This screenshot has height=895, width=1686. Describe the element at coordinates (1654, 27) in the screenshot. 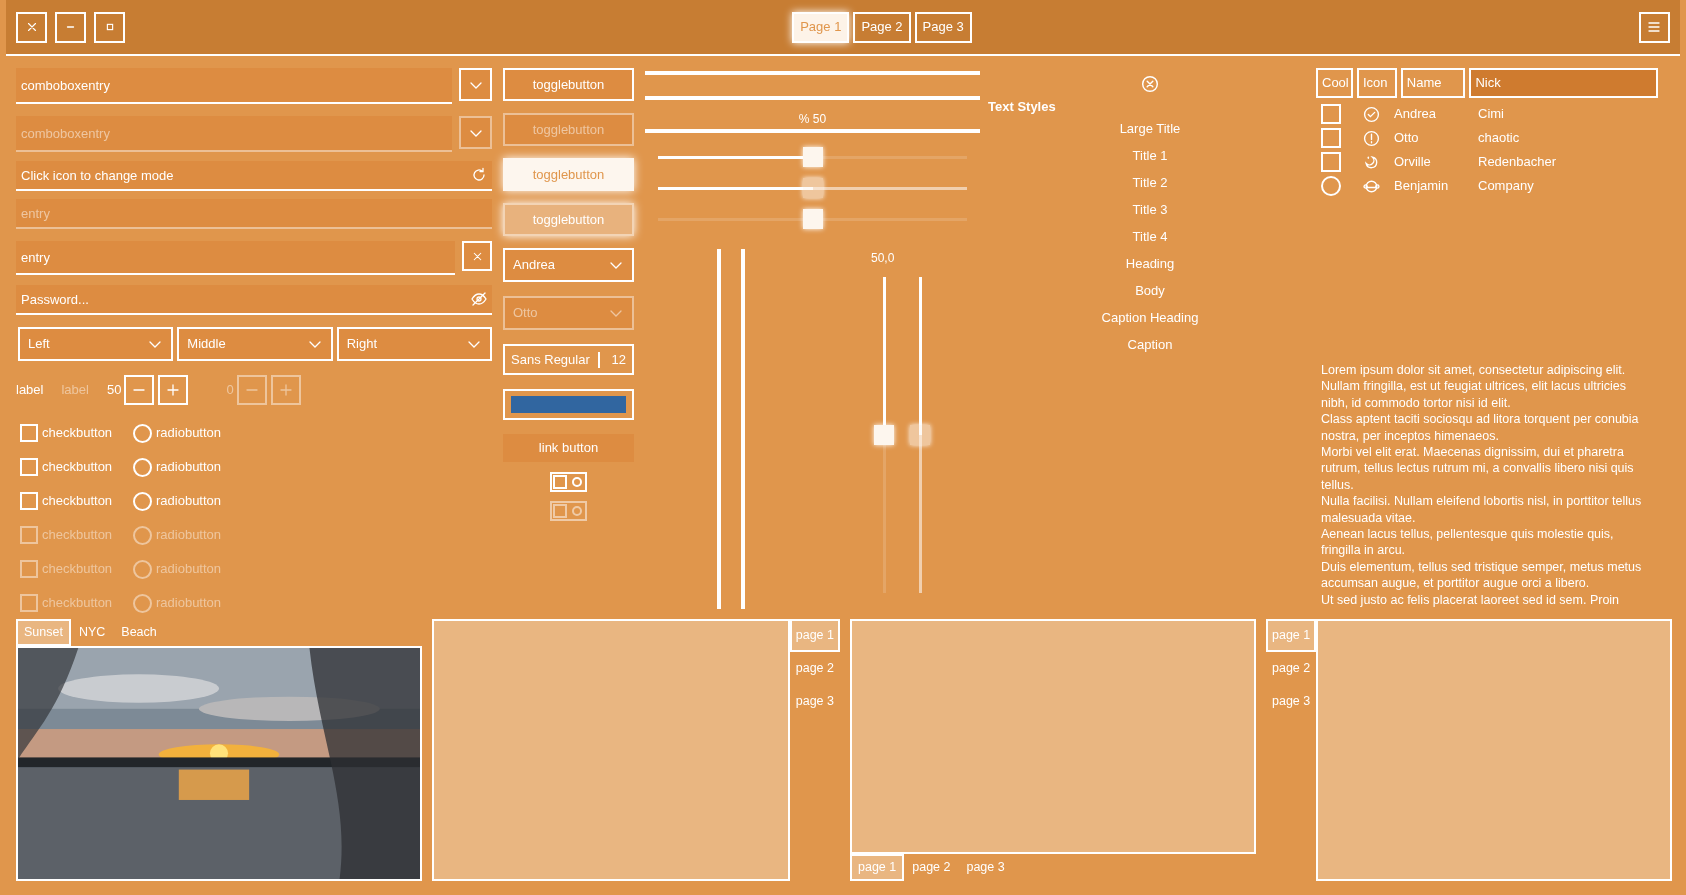

I see `menu-button` at that location.